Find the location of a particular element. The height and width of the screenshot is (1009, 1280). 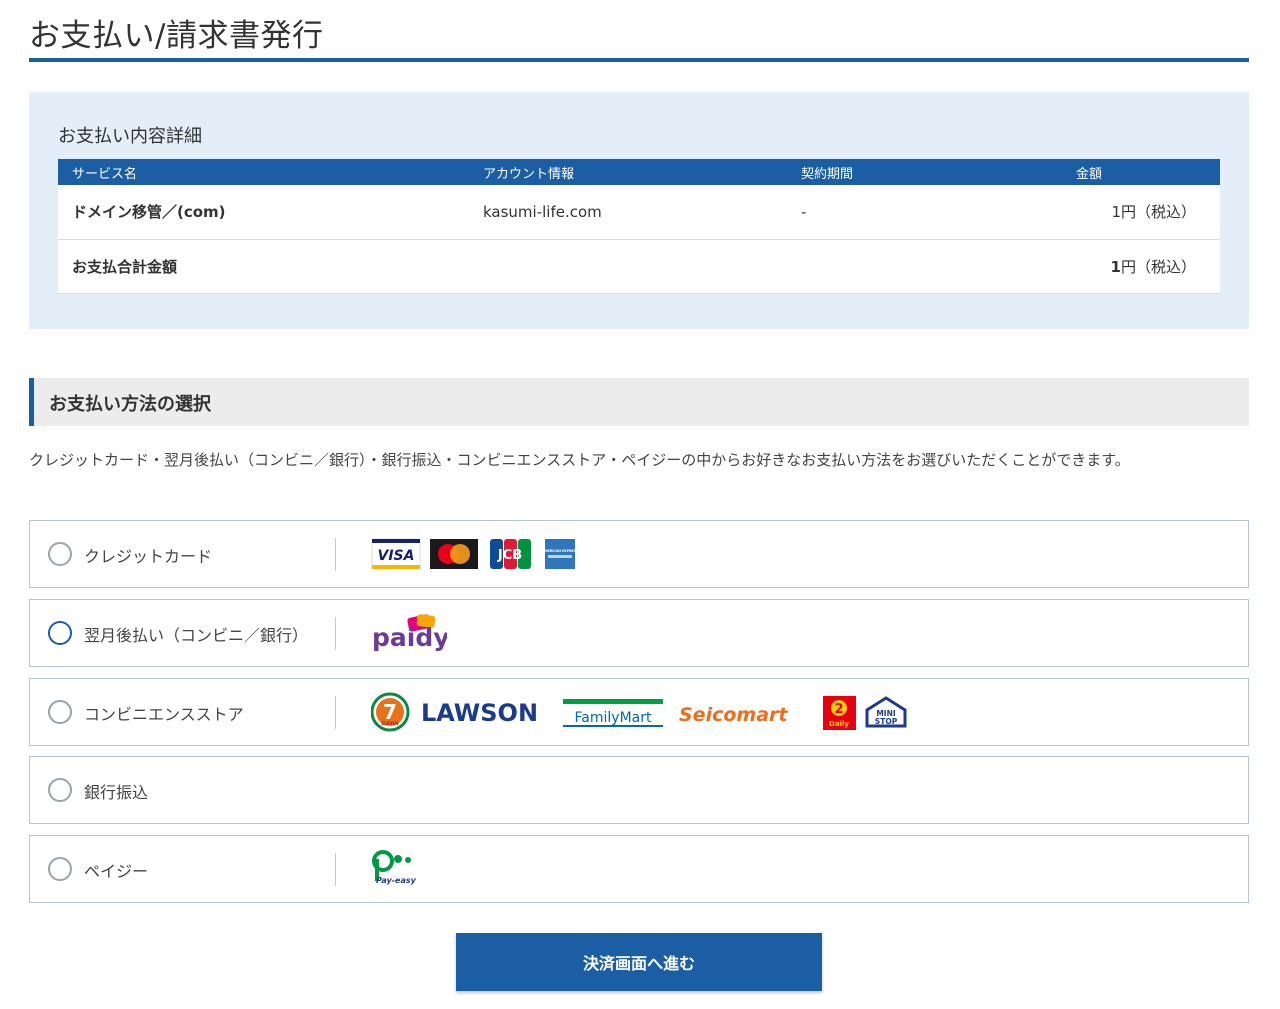

payeasy-label: ペイジー is located at coordinates (116, 871).